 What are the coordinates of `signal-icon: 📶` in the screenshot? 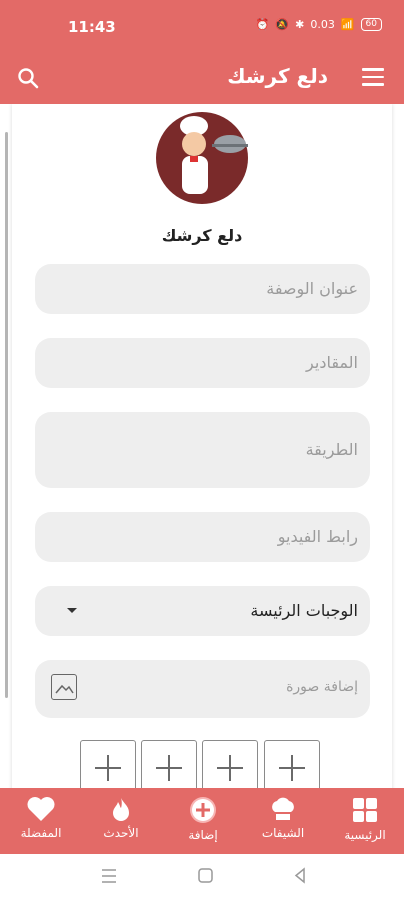 It's located at (347, 24).